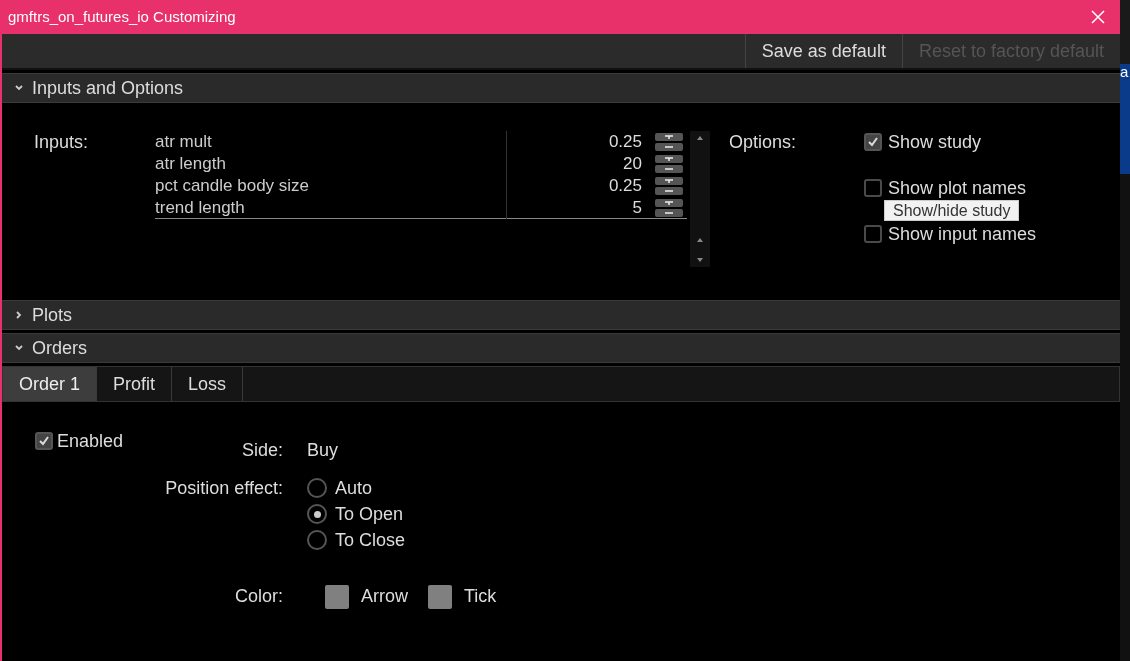 This screenshot has height=661, width=1130. I want to click on radio-label: Auto, so click(354, 488).